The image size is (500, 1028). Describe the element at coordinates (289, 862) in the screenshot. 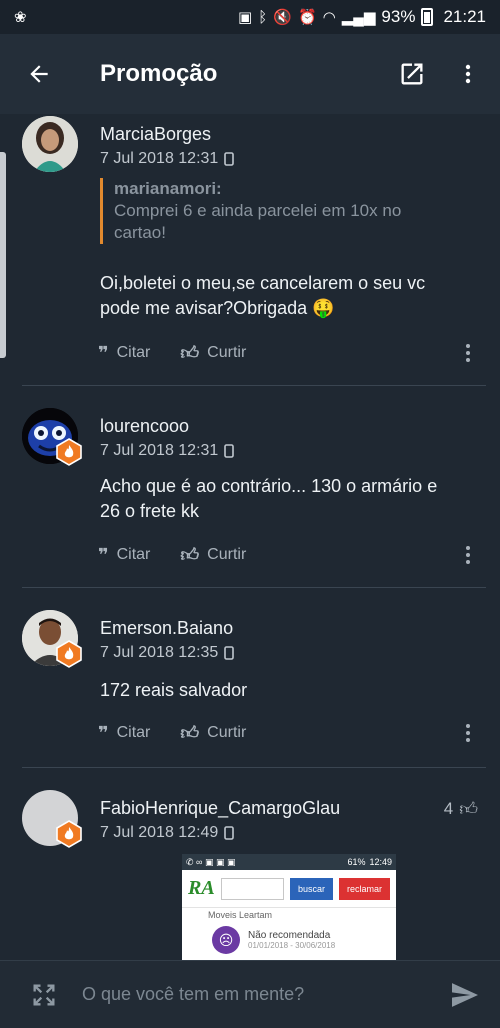

I see `attachment-status-bar: ✆ ∞ ▣ ▣ ▣ 61% 12:49` at that location.